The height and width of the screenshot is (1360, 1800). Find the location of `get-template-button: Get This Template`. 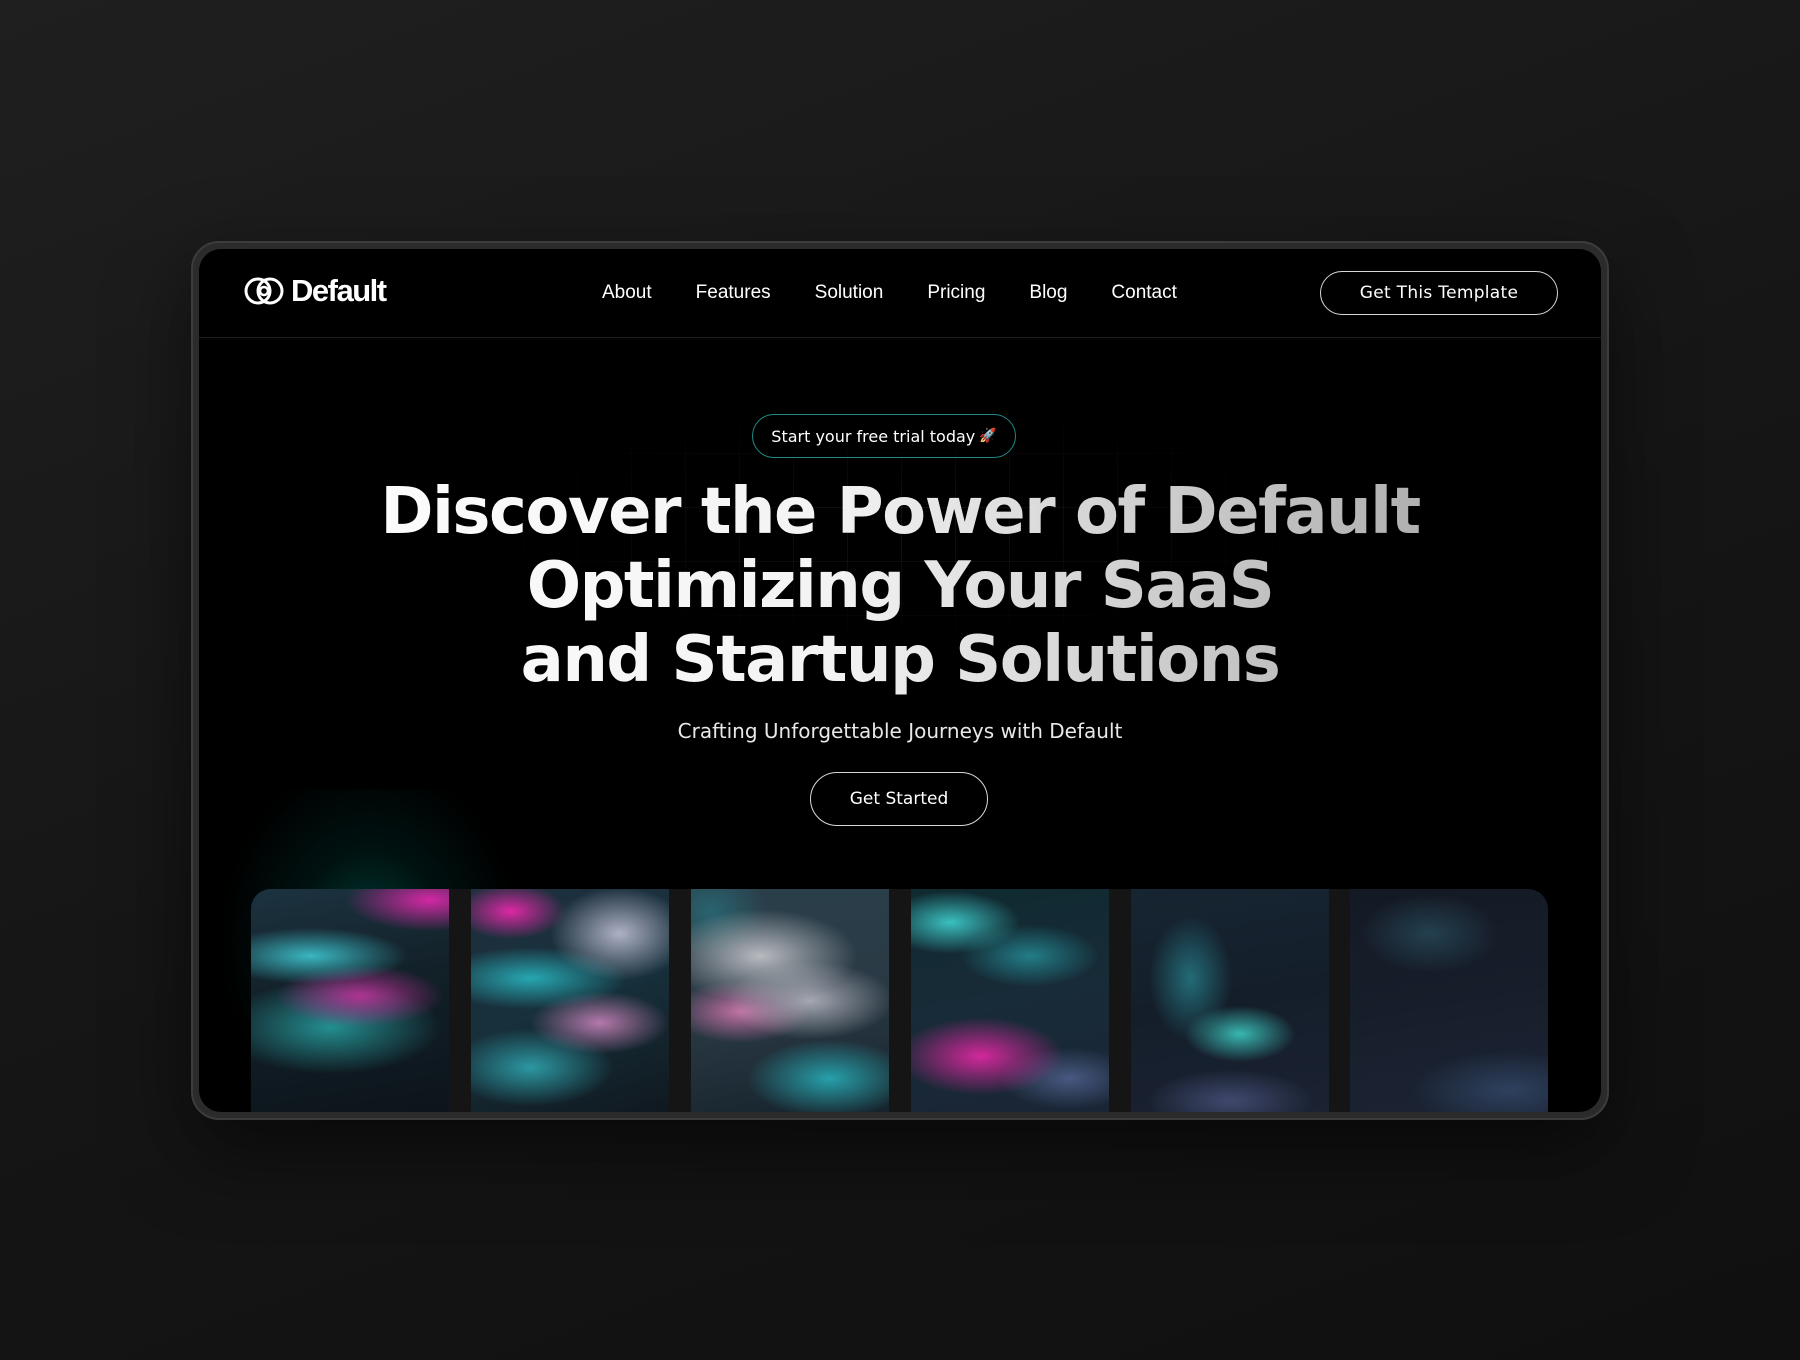

get-template-button: Get This Template is located at coordinates (1439, 293).